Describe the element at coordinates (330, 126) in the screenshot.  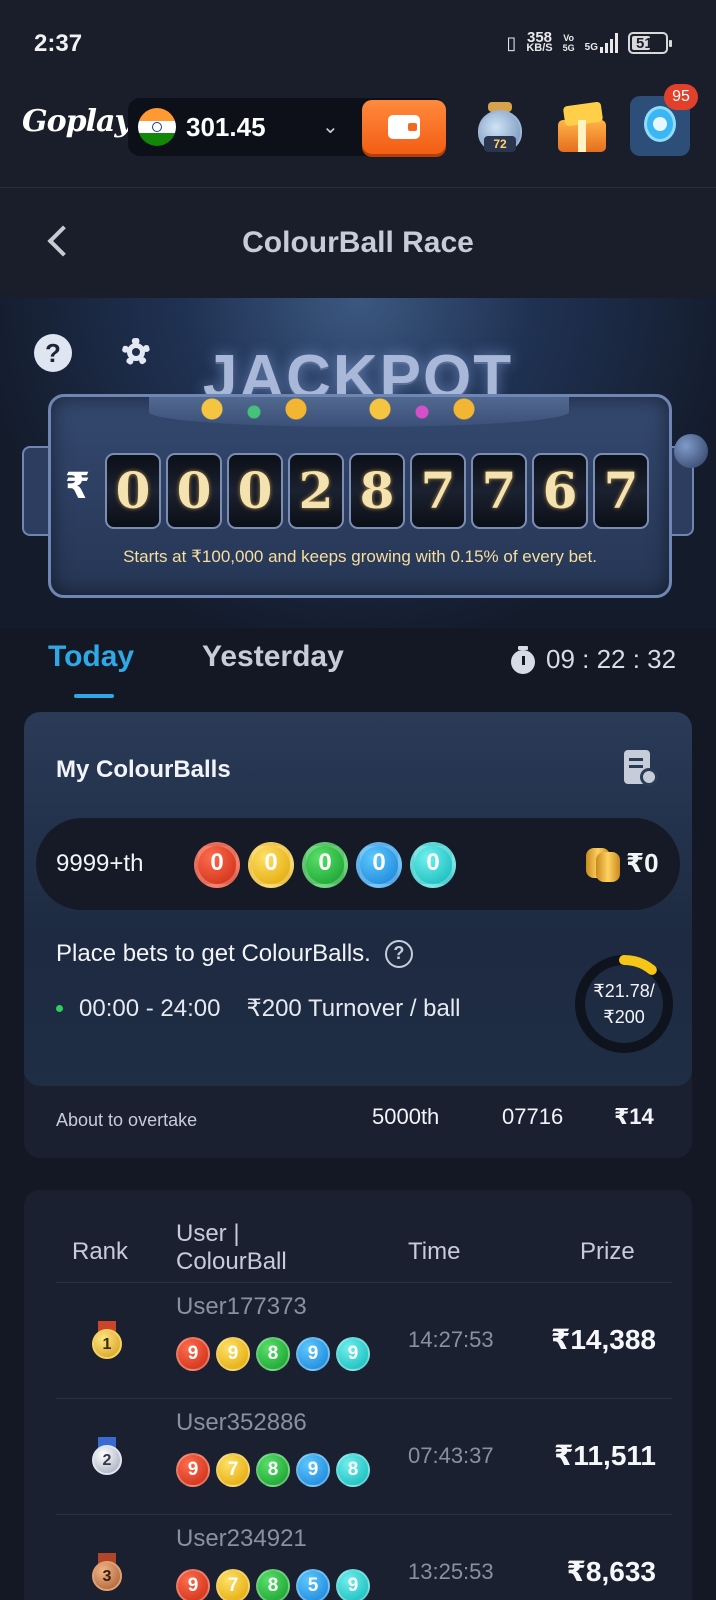
I see `chevron-down-icon: ⌄` at that location.